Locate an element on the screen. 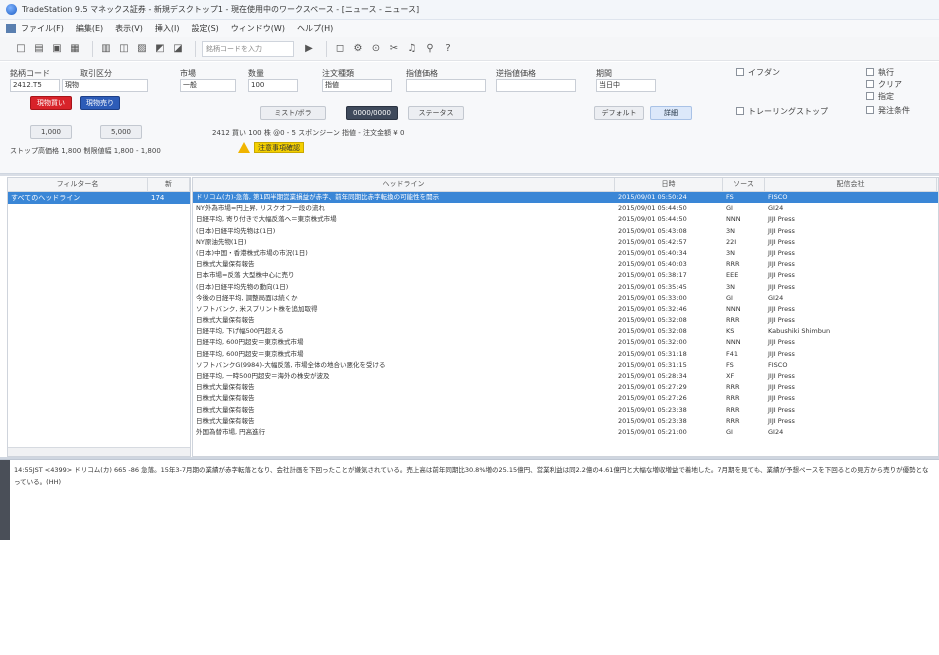  news-source-cell: 3N is located at coordinates (730, 286).